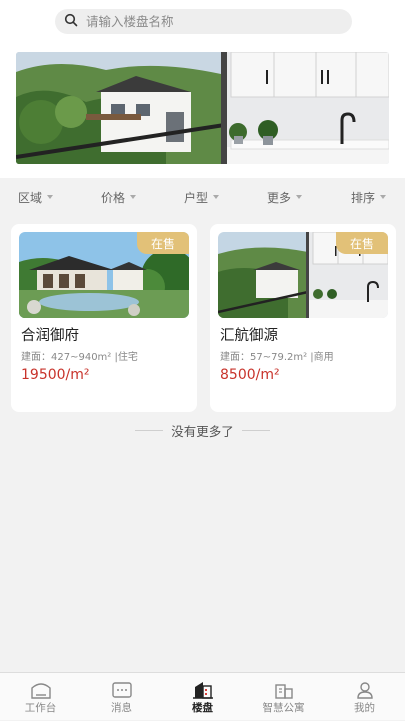 The width and height of the screenshot is (405, 721). Describe the element at coordinates (121, 690) in the screenshot. I see `message-icon` at that location.